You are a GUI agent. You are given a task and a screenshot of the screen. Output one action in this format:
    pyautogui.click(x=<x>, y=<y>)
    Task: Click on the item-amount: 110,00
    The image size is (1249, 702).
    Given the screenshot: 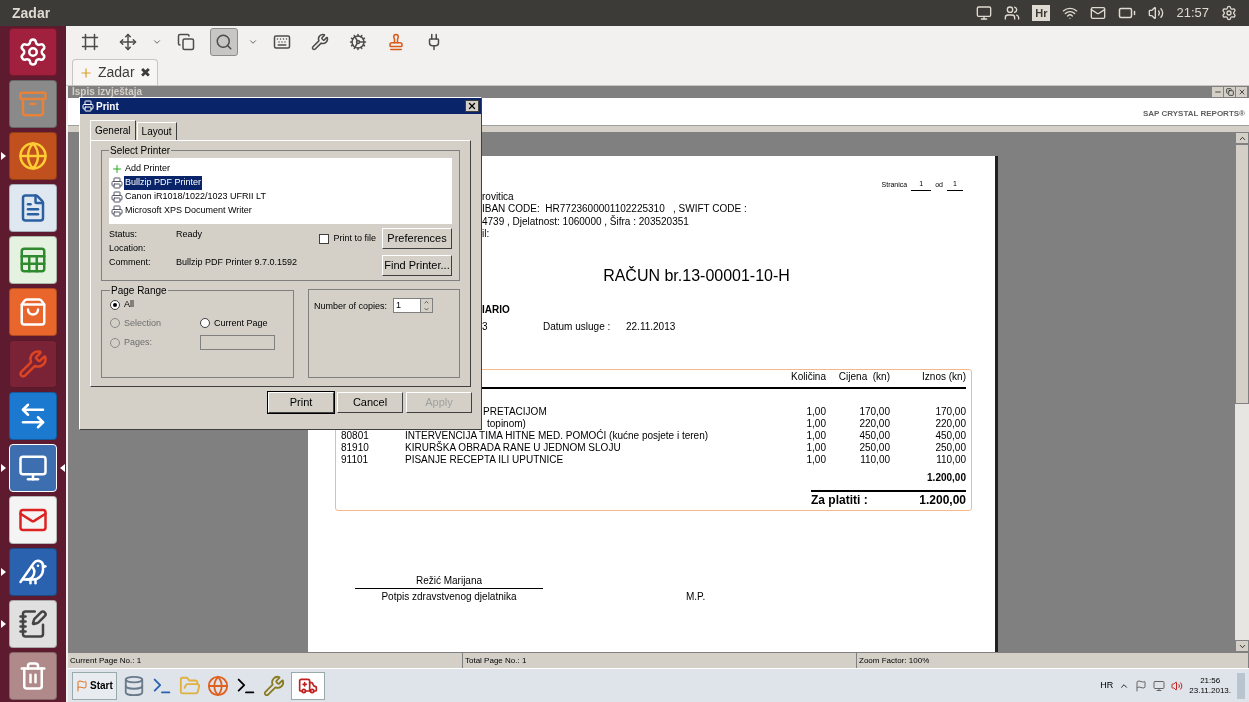 What is the action you would take?
    pyautogui.click(x=950, y=459)
    